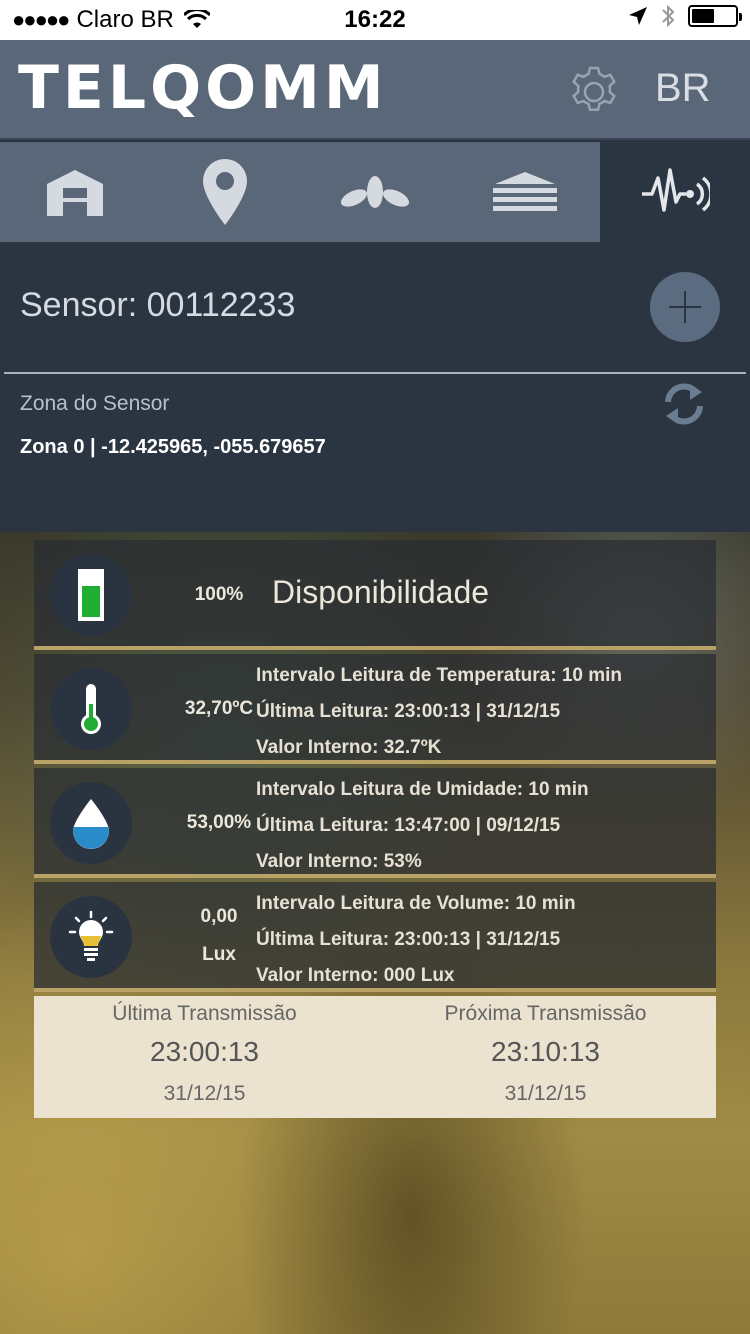 This screenshot has height=1334, width=750. What do you see at coordinates (375, 373) in the screenshot?
I see `divider` at bounding box center [375, 373].